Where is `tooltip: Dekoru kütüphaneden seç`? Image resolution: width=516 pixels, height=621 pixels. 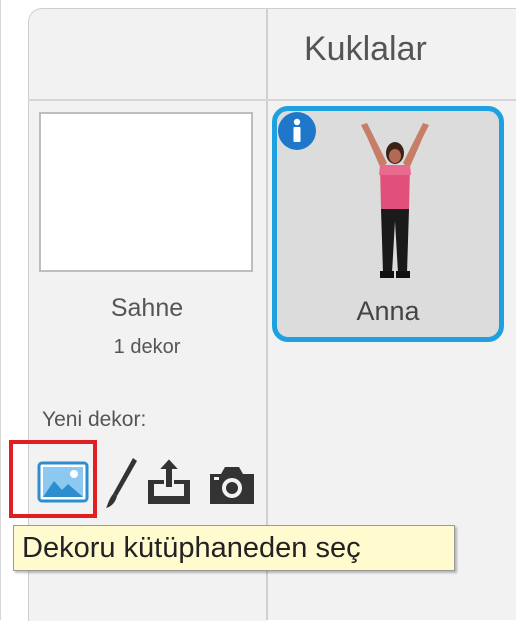
tooltip: Dekoru kütüphaneden seç is located at coordinates (234, 548).